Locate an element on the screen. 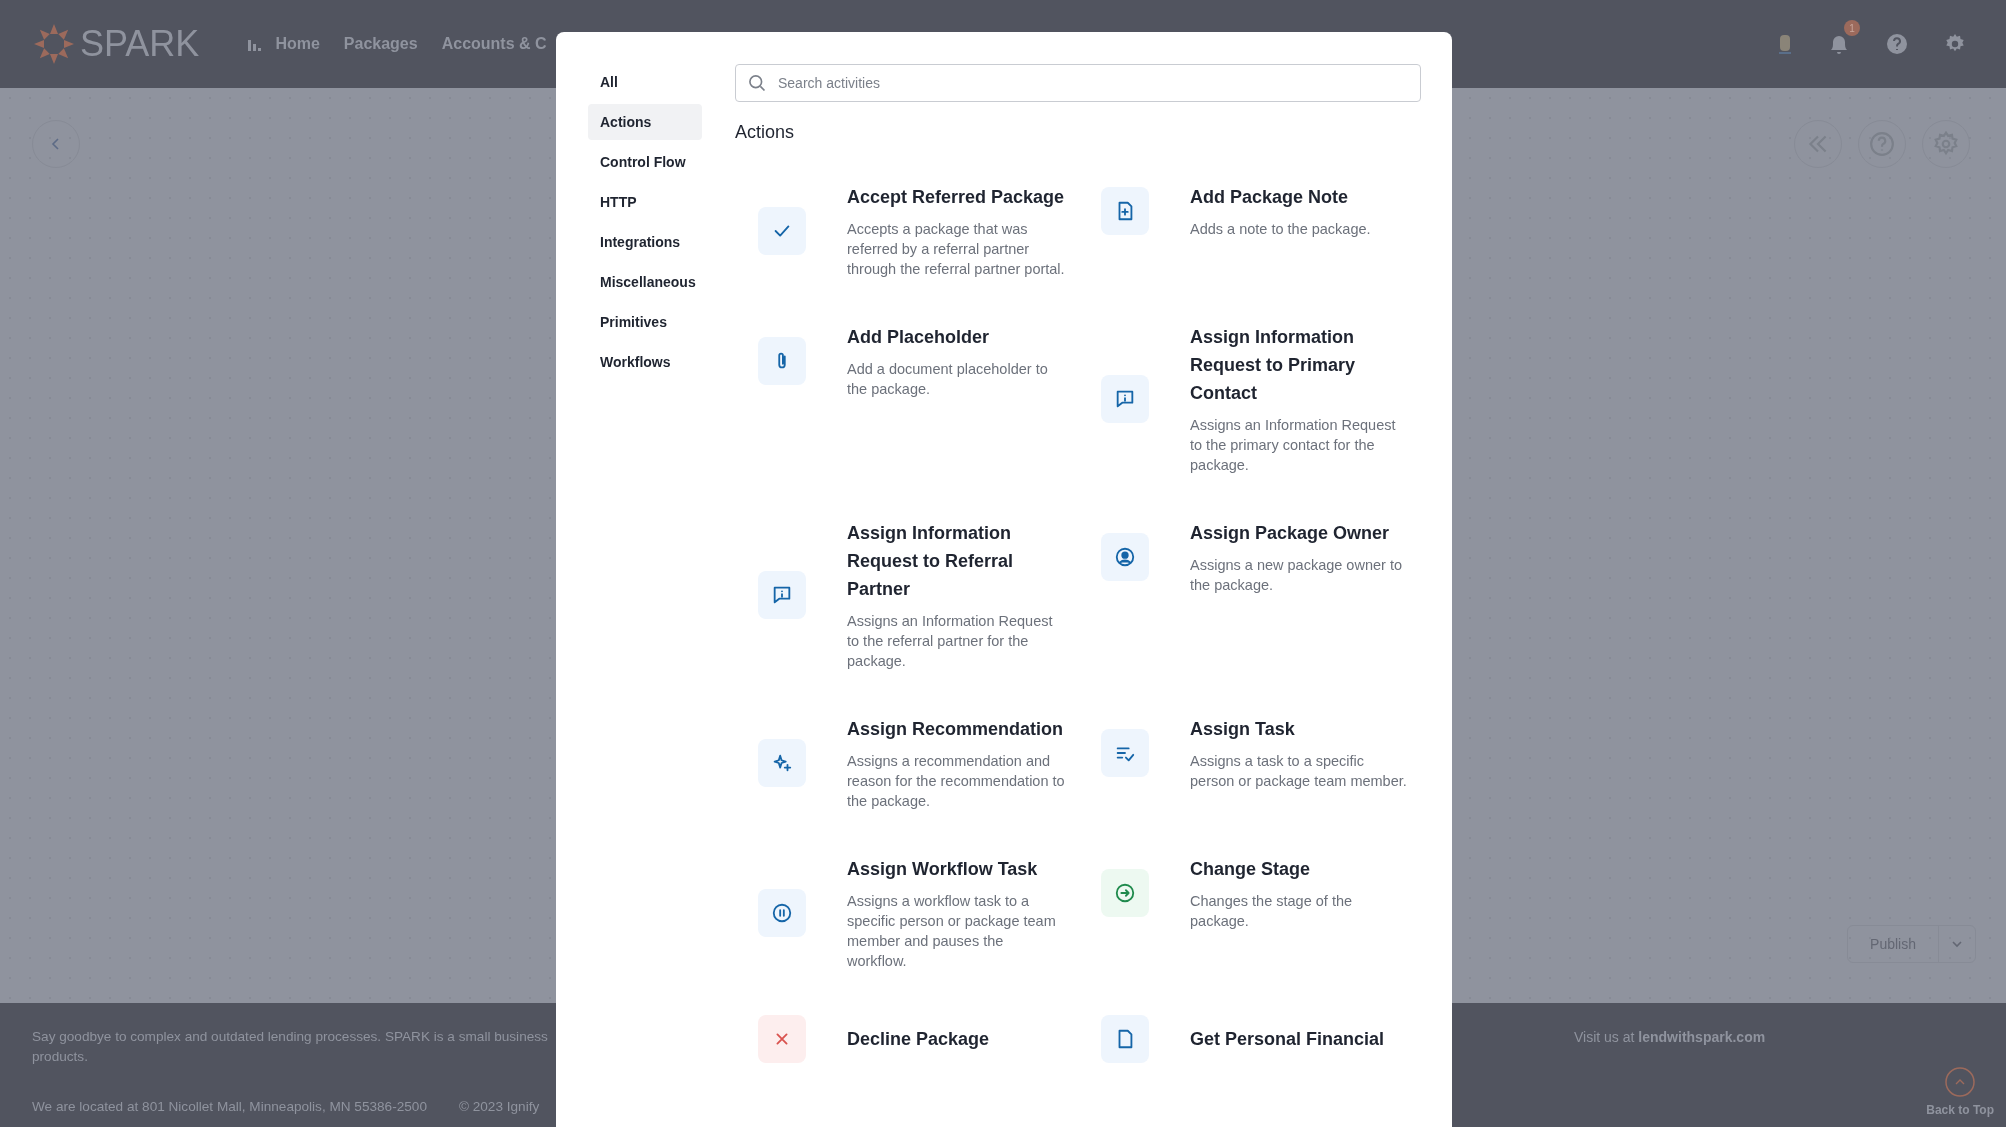 The width and height of the screenshot is (2006, 1127). activity-description: Assigns a task to a specific person or package team member. is located at coordinates (1299, 771).